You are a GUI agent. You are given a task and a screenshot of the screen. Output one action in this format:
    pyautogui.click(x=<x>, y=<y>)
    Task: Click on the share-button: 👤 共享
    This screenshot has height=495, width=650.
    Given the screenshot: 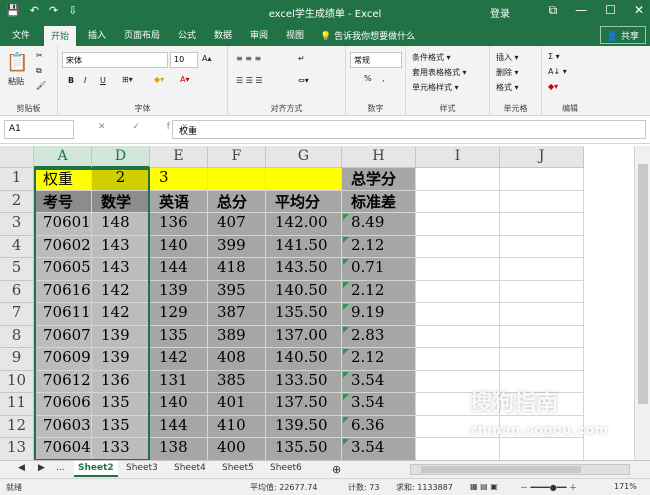 What is the action you would take?
    pyautogui.click(x=622, y=35)
    